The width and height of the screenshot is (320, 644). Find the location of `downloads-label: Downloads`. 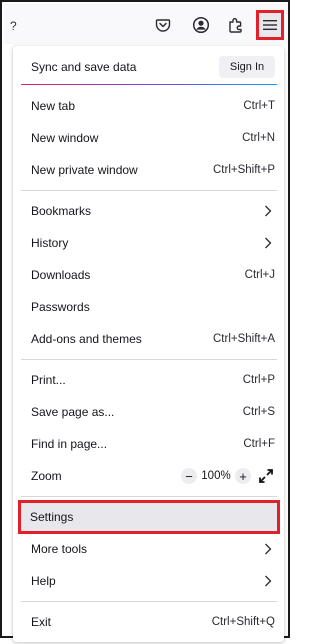

downloads-label: Downloads is located at coordinates (61, 275).